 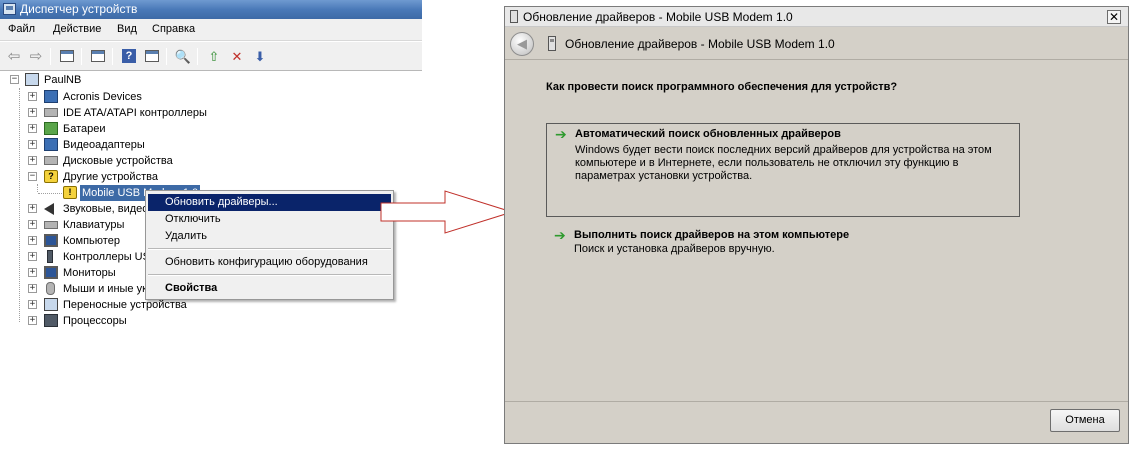 What do you see at coordinates (32, 79) in the screenshot?
I see `computer-icon` at bounding box center [32, 79].